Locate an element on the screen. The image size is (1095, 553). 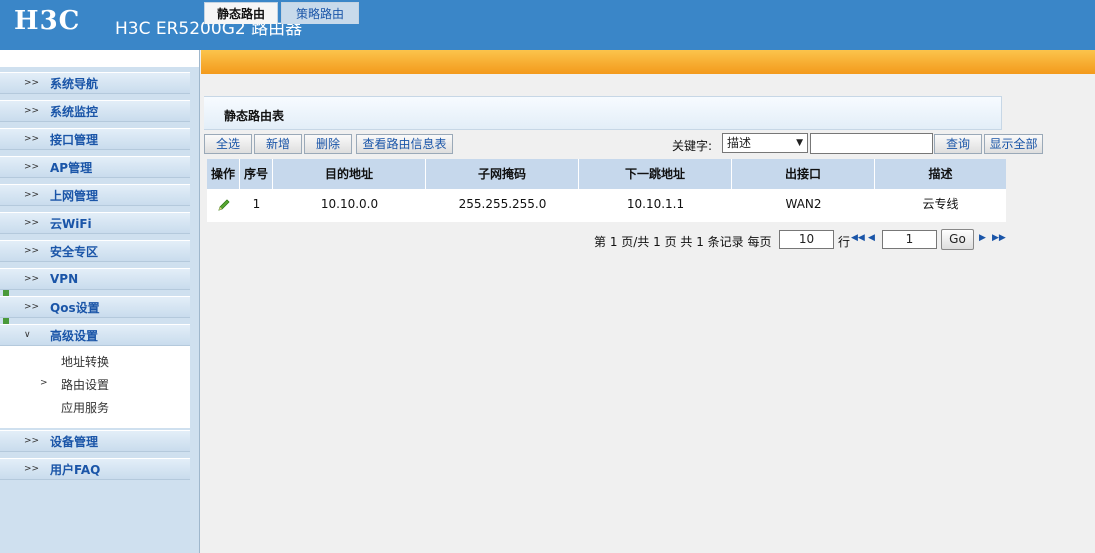
sidebar-item-label: 高级设置 is located at coordinates (74, 335).